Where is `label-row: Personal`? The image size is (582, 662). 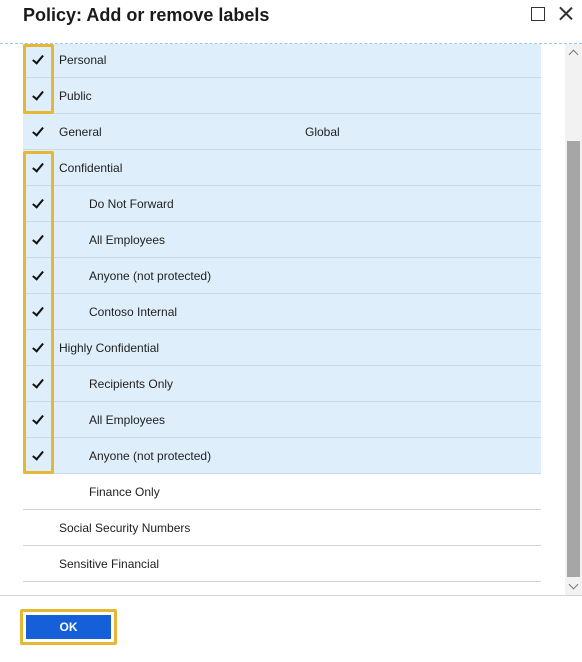 label-row: Personal is located at coordinates (282, 61).